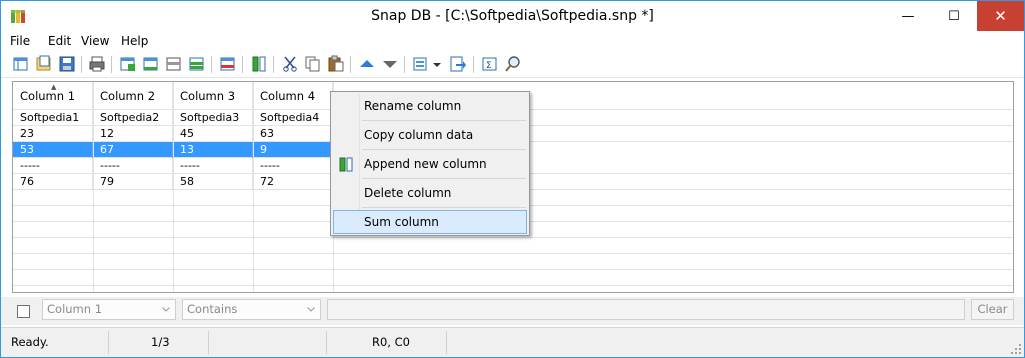 The width and height of the screenshot is (1025, 358). I want to click on menu-view: View, so click(95, 41).